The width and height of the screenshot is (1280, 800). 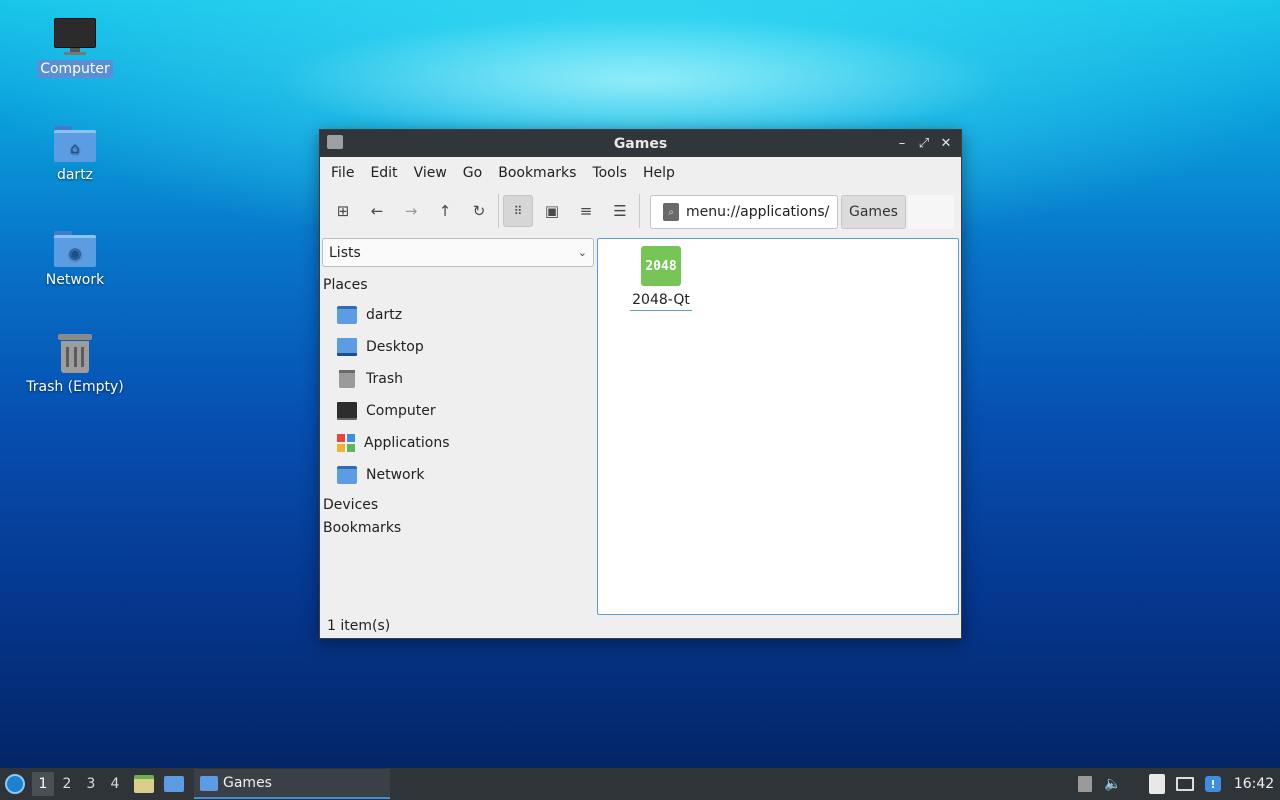 I want to click on launch-file-manager-button, so click(x=144, y=784).